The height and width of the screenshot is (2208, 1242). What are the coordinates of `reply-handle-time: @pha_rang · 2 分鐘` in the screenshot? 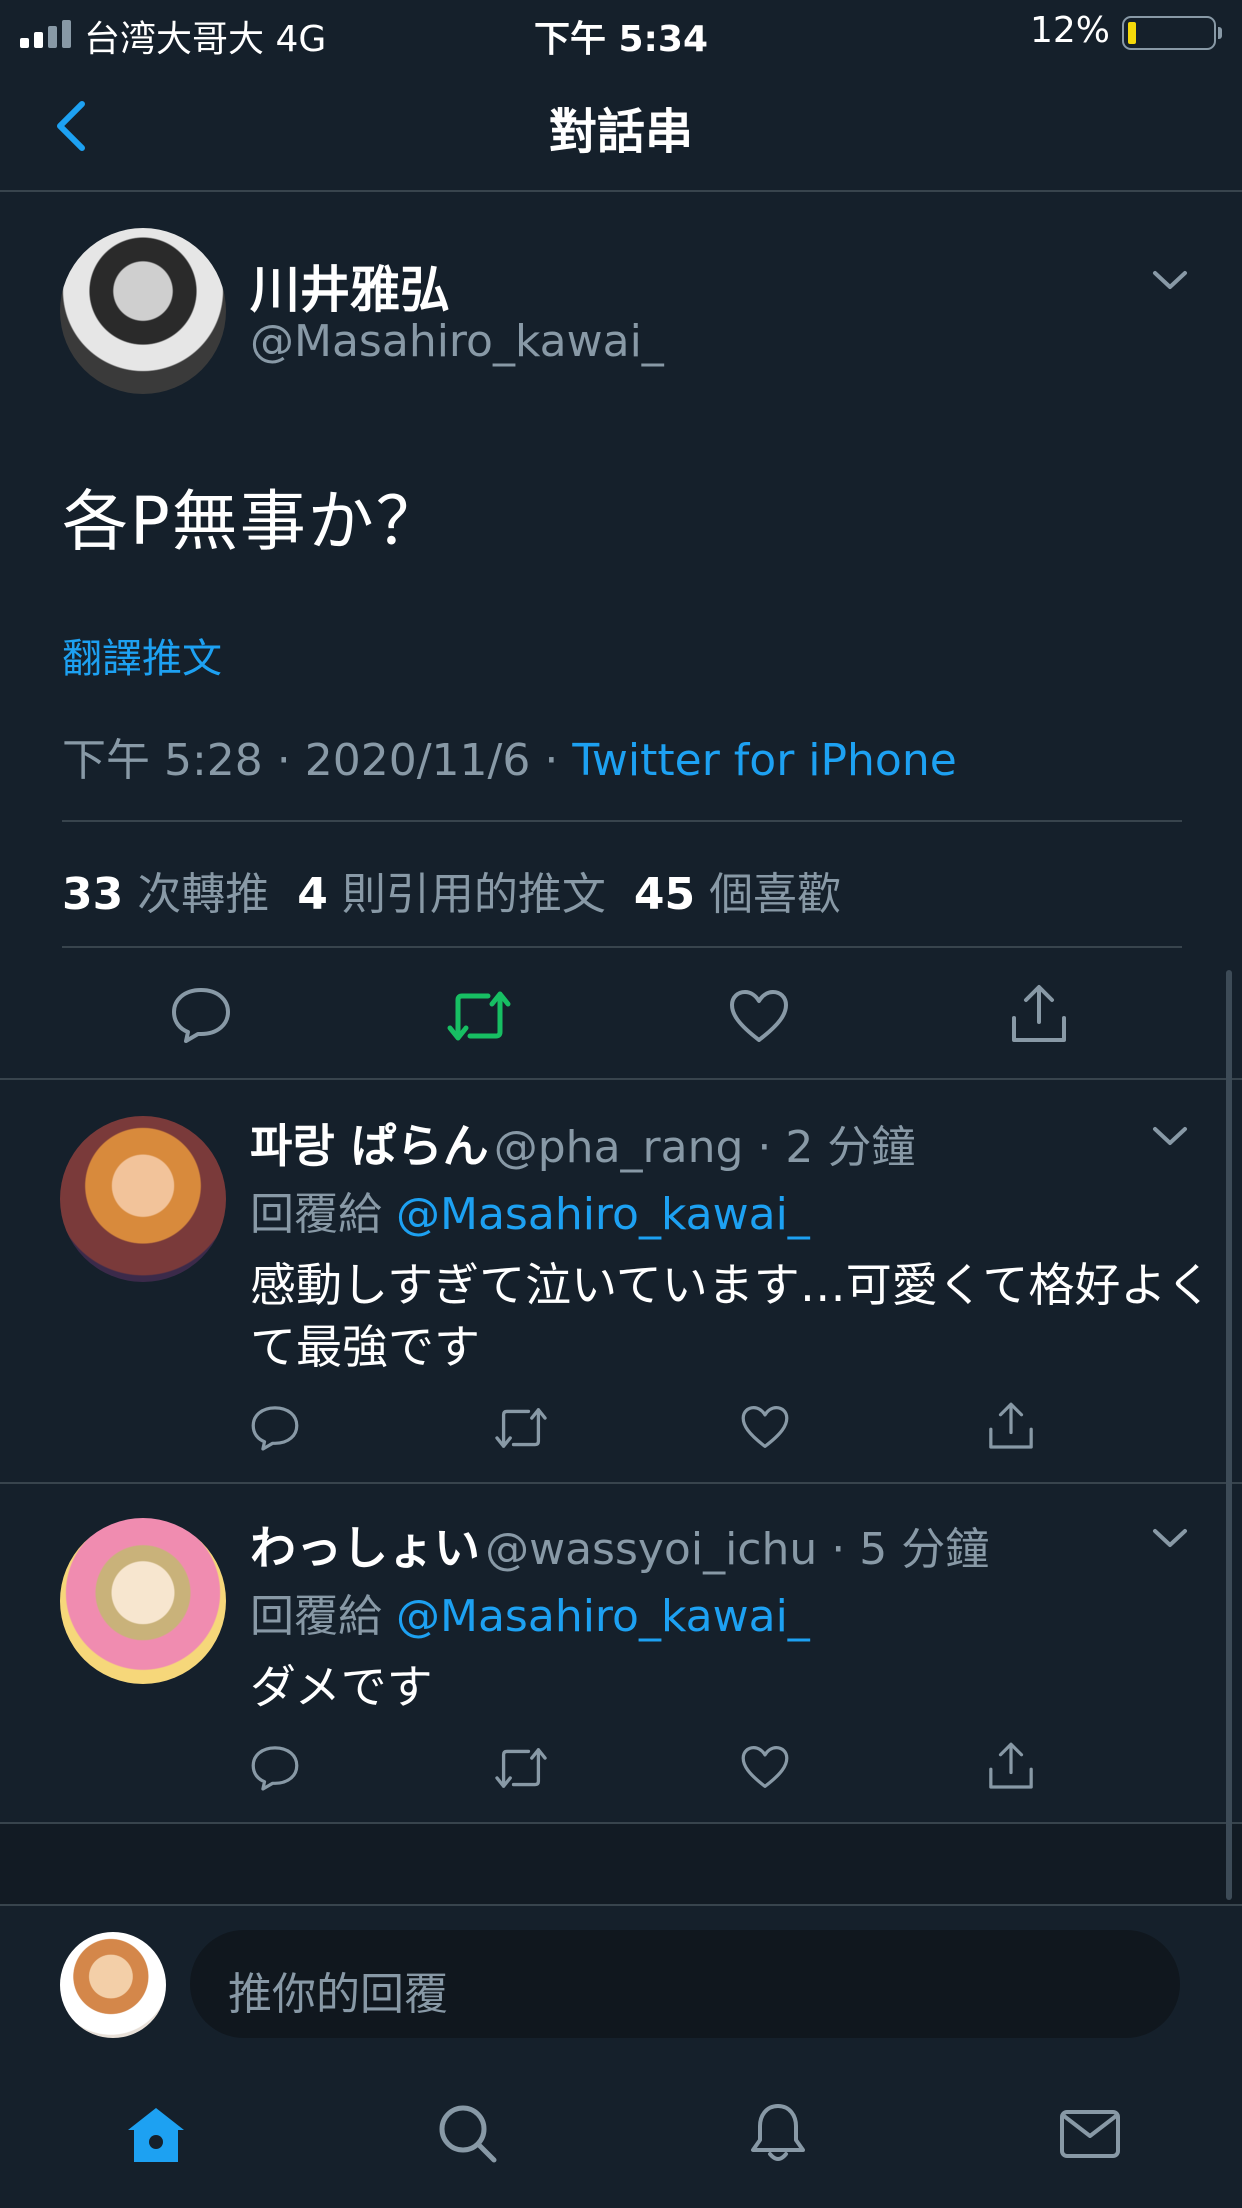 It's located at (705, 1147).